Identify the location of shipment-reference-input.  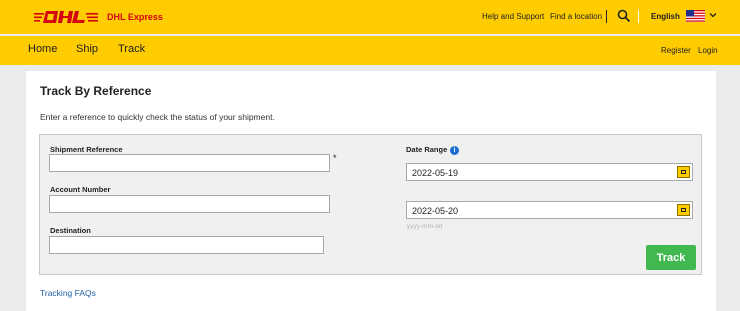
(189, 163).